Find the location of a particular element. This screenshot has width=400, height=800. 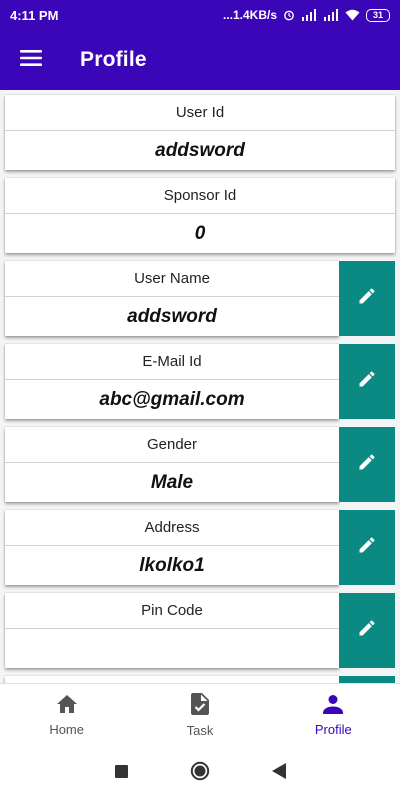

field-card-body is located at coordinates (172, 679).